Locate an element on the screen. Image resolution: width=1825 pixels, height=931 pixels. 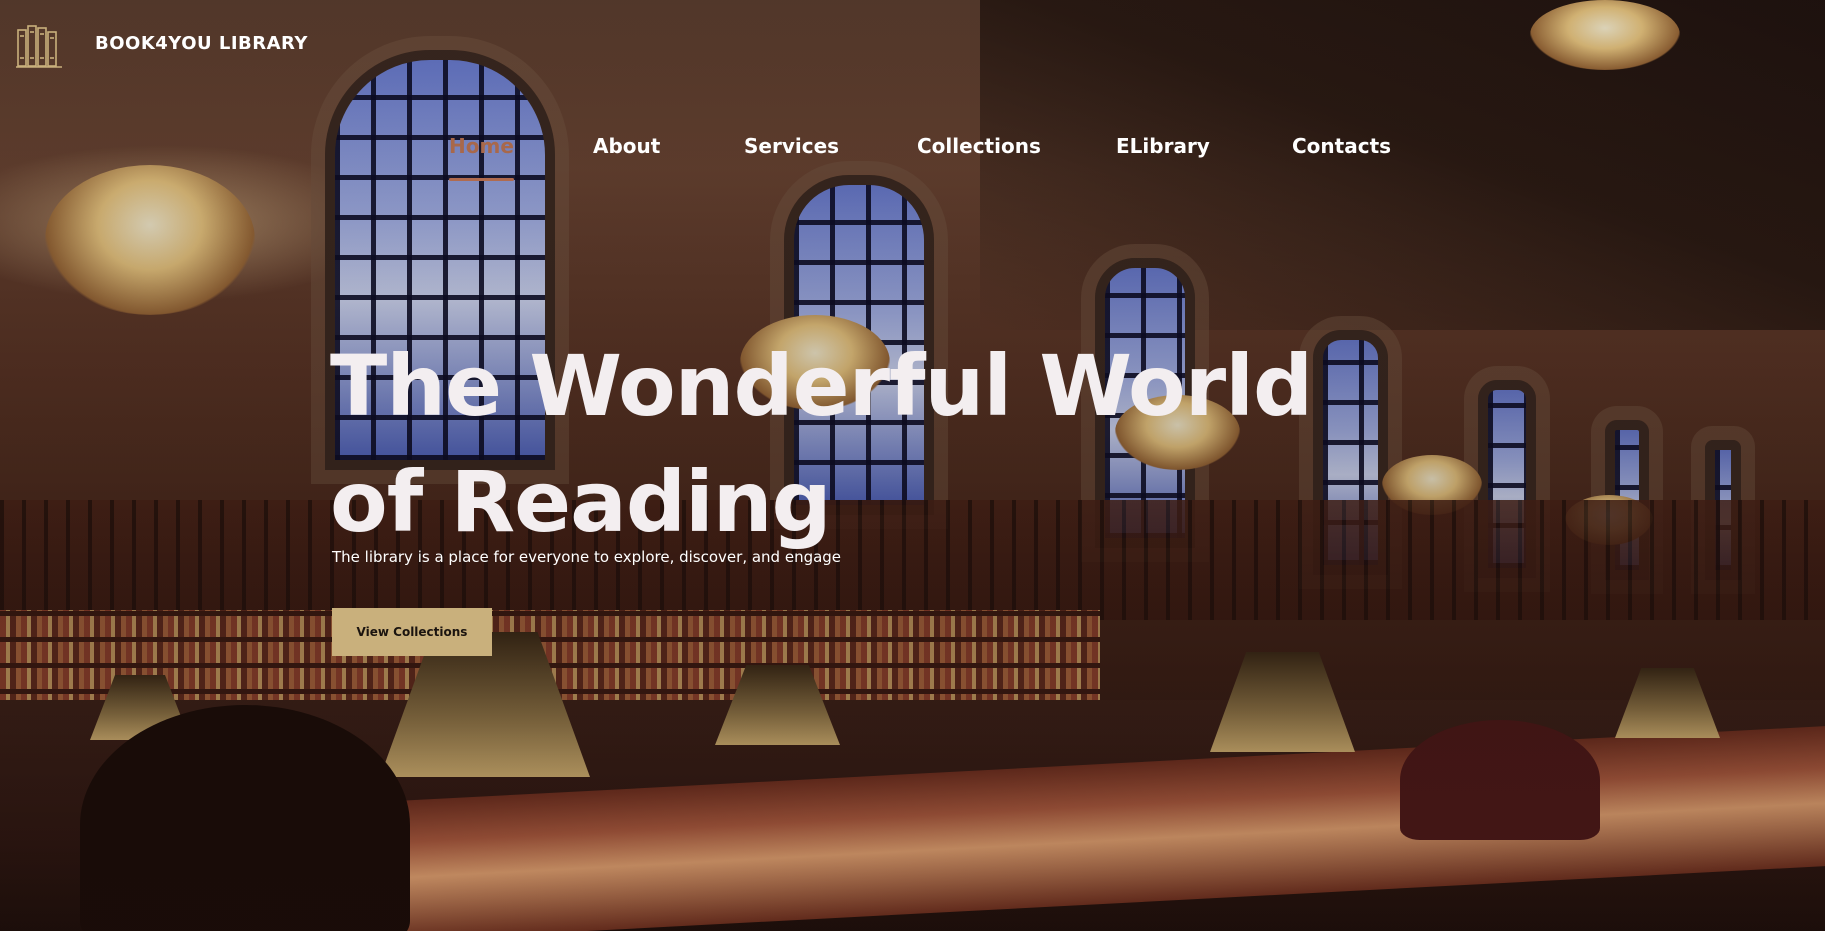
nav-item-about: About is located at coordinates (626, 146).